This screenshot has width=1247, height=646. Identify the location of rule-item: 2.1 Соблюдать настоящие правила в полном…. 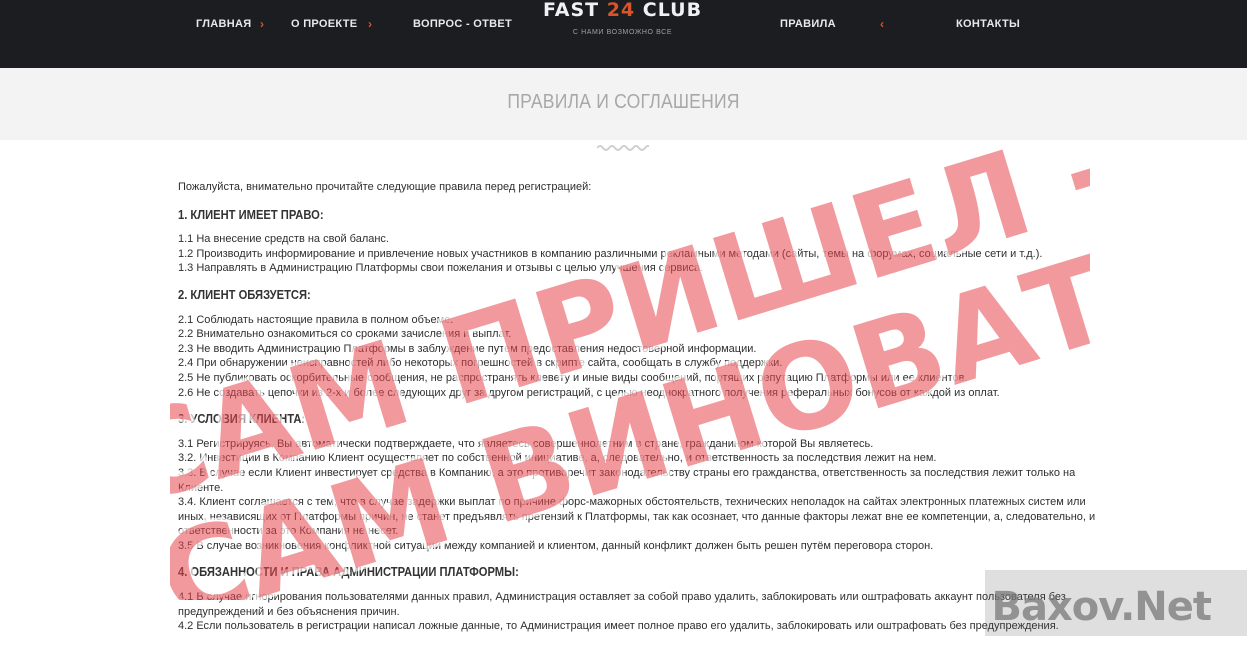
(316, 319).